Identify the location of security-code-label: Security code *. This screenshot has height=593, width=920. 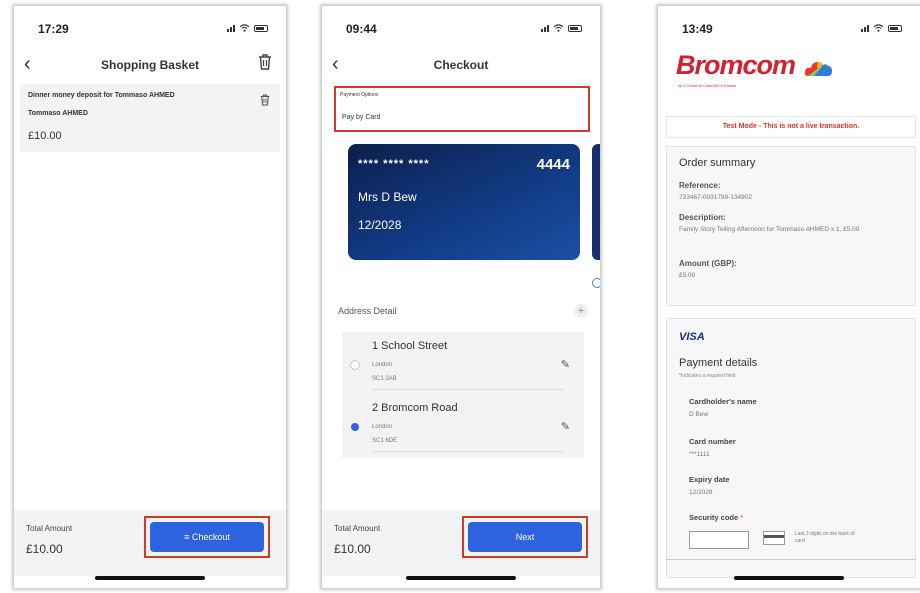
(716, 517).